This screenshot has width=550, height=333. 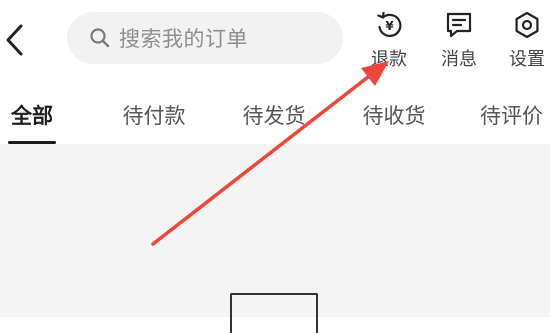 I want to click on empty-state-illustration, so click(x=274, y=313).